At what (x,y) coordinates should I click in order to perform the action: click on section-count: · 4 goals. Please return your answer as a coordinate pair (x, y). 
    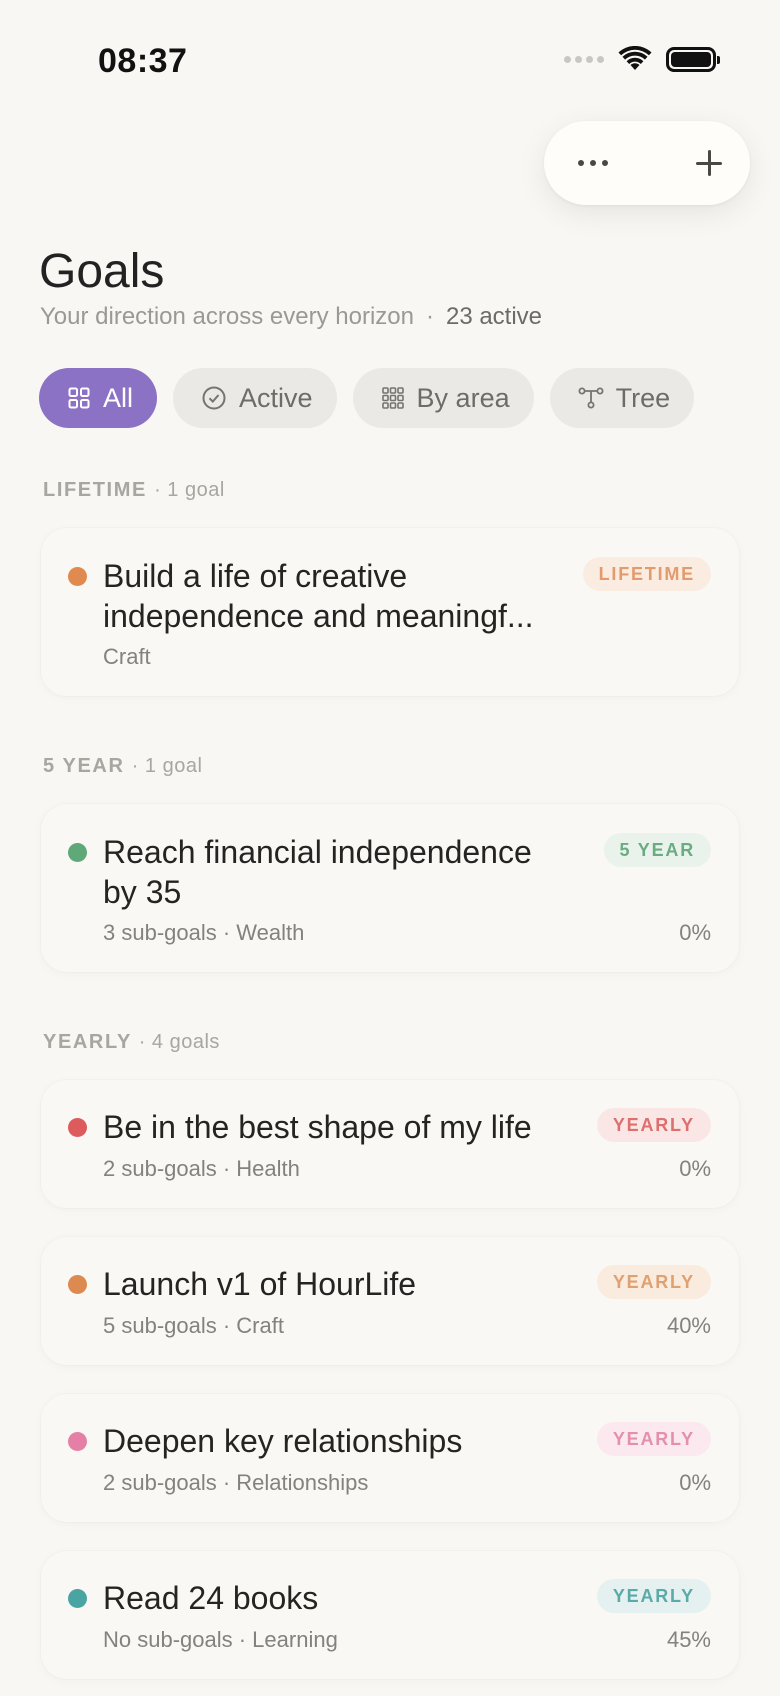
    Looking at the image, I should click on (179, 1042).